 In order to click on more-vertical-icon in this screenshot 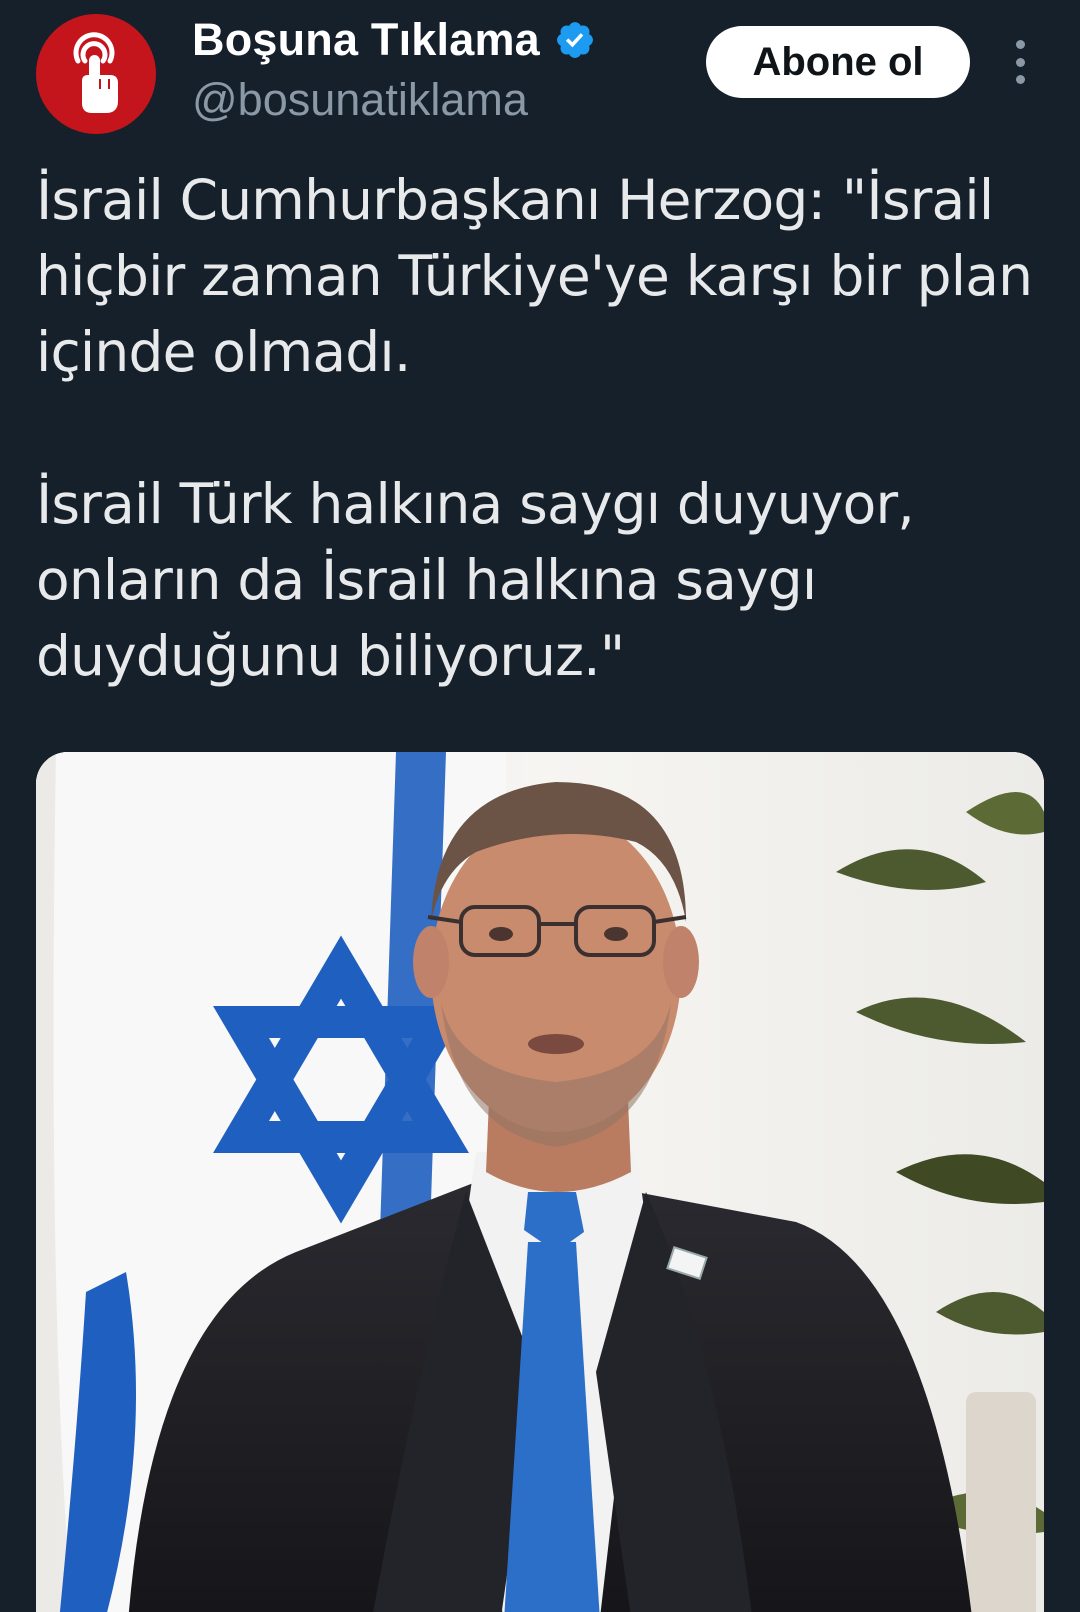, I will do `click(1020, 62)`.